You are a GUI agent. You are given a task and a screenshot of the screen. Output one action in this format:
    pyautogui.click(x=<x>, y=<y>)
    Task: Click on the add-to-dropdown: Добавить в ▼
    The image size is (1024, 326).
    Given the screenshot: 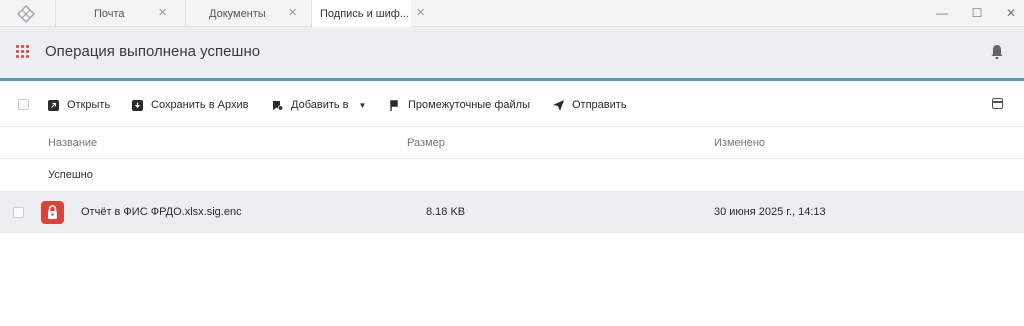 What is the action you would take?
    pyautogui.click(x=319, y=105)
    